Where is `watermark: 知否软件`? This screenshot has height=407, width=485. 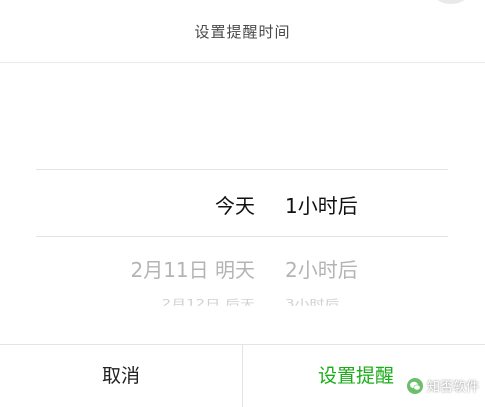 watermark: 知否软件 is located at coordinates (442, 385).